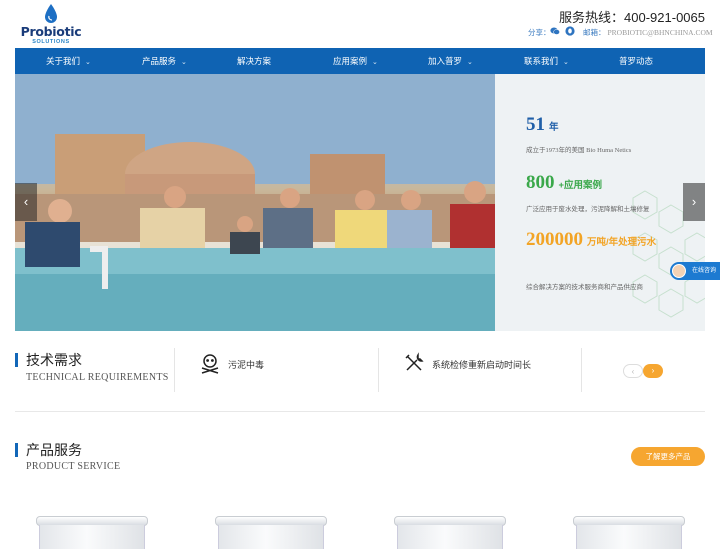  What do you see at coordinates (592, 17) in the screenshot?
I see `hotline-label: 服务热线：` at bounding box center [592, 17].